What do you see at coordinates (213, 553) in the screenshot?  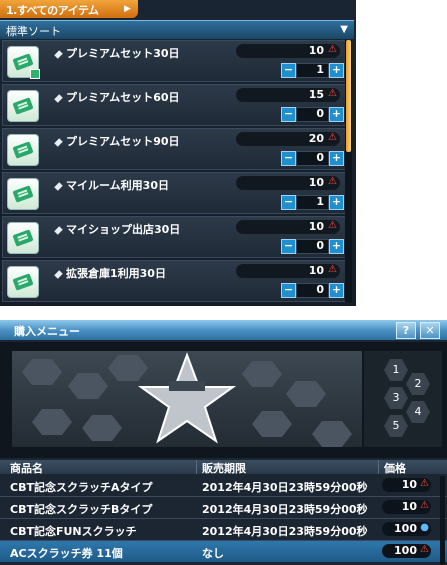 I see `sale-period: なし` at bounding box center [213, 553].